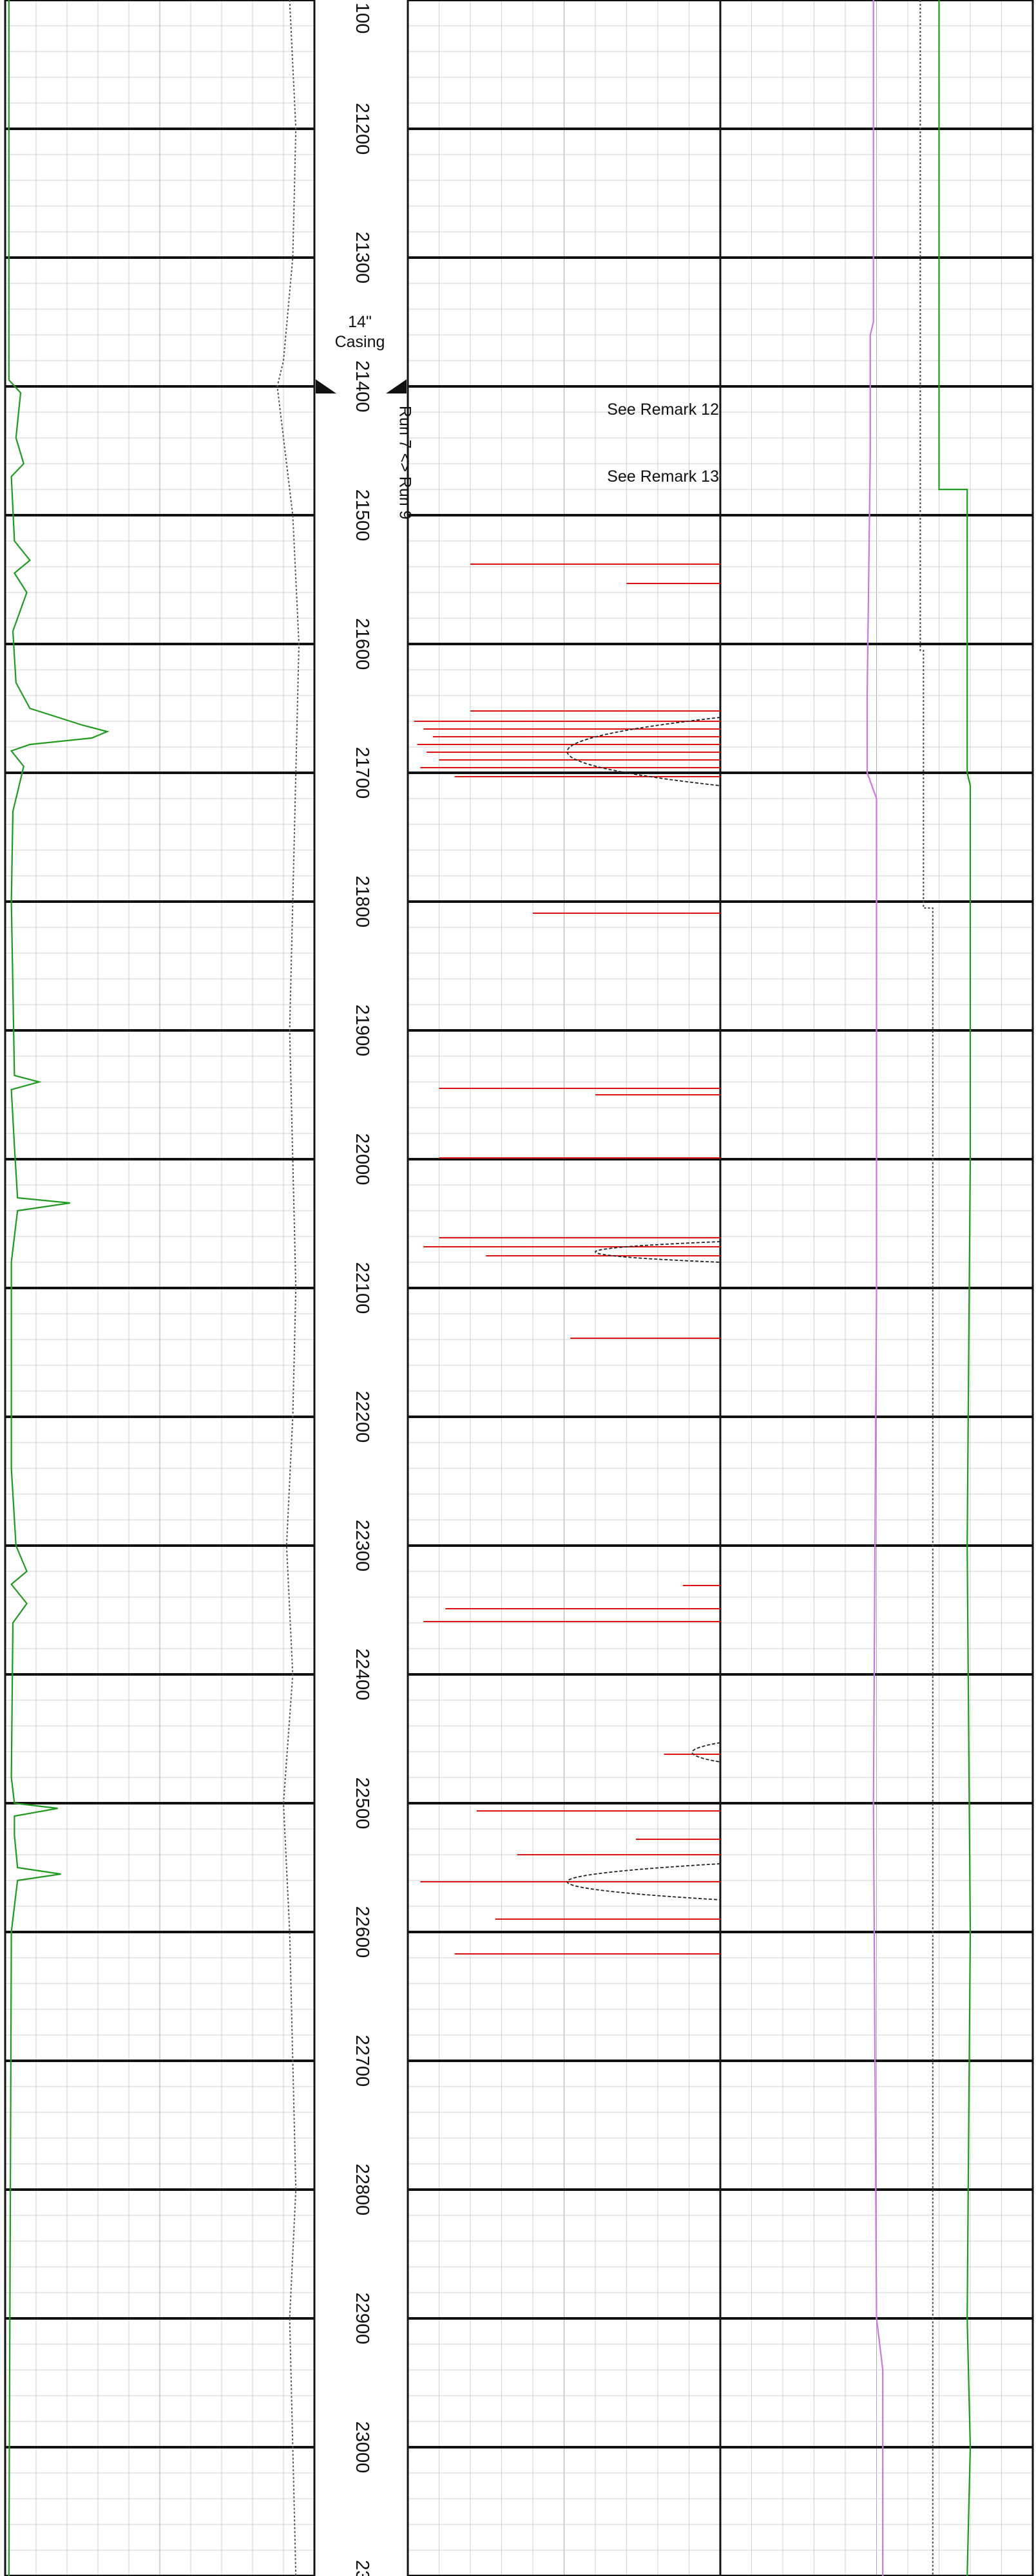 The width and height of the screenshot is (1036, 2576). I want to click on depth-label: 21600, so click(362, 644).